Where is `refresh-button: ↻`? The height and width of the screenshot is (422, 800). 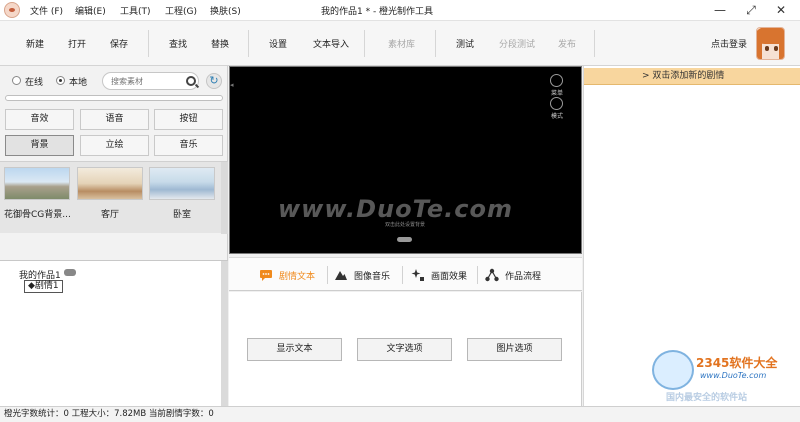 refresh-button: ↻ is located at coordinates (214, 81).